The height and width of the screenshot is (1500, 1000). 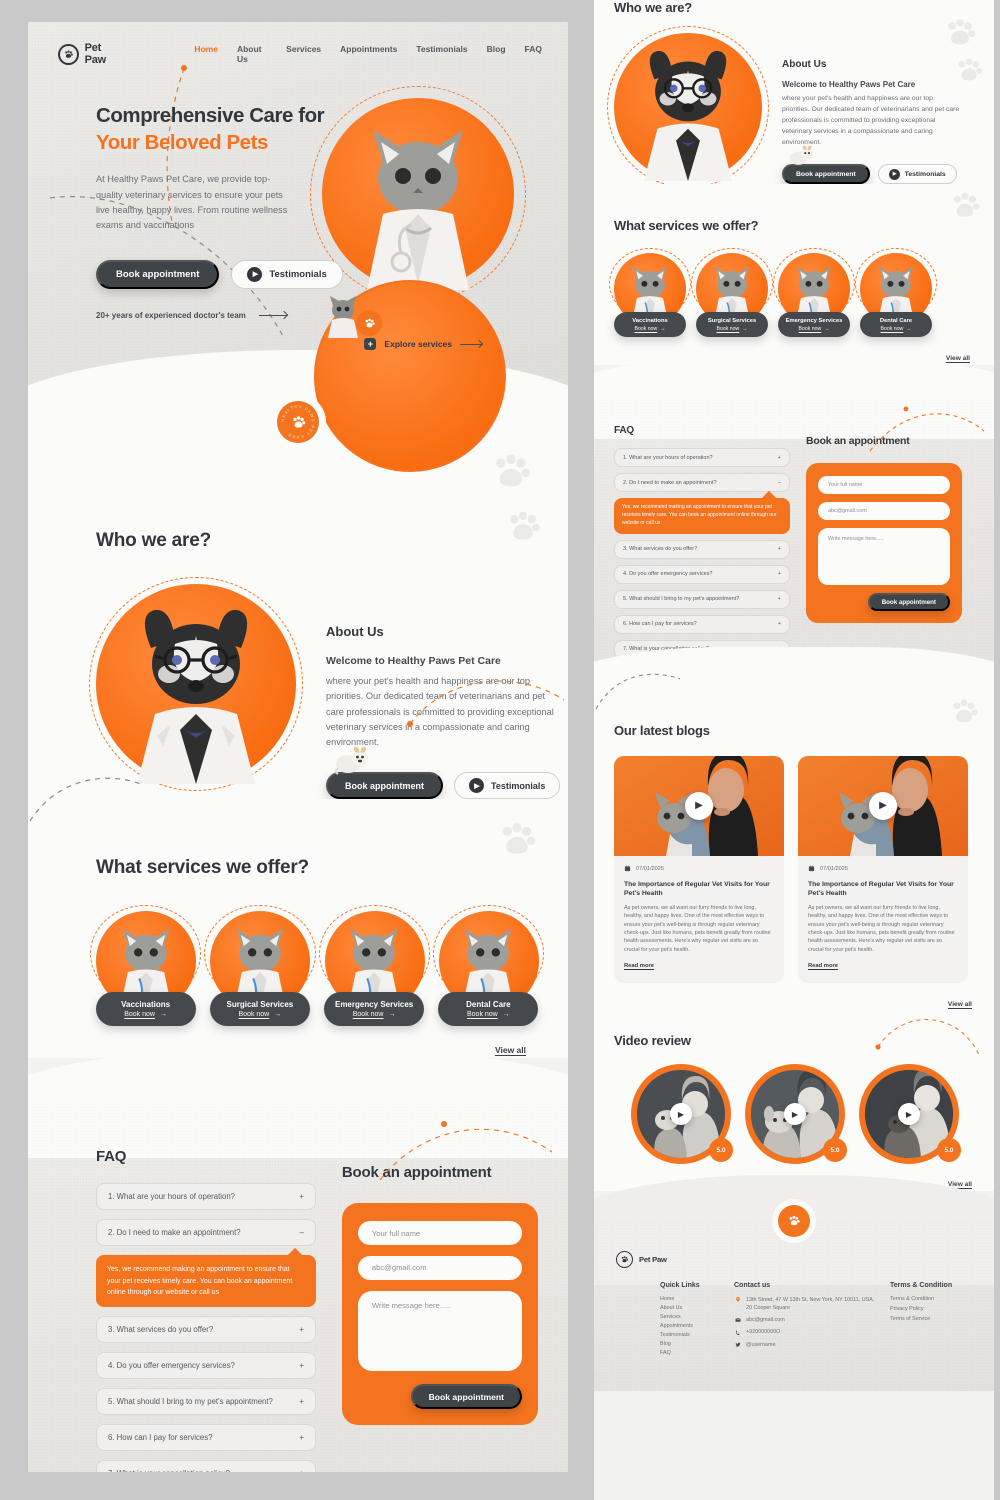 I want to click on faq-item: 7. What is your cancellation policy? +, so click(x=206, y=1465).